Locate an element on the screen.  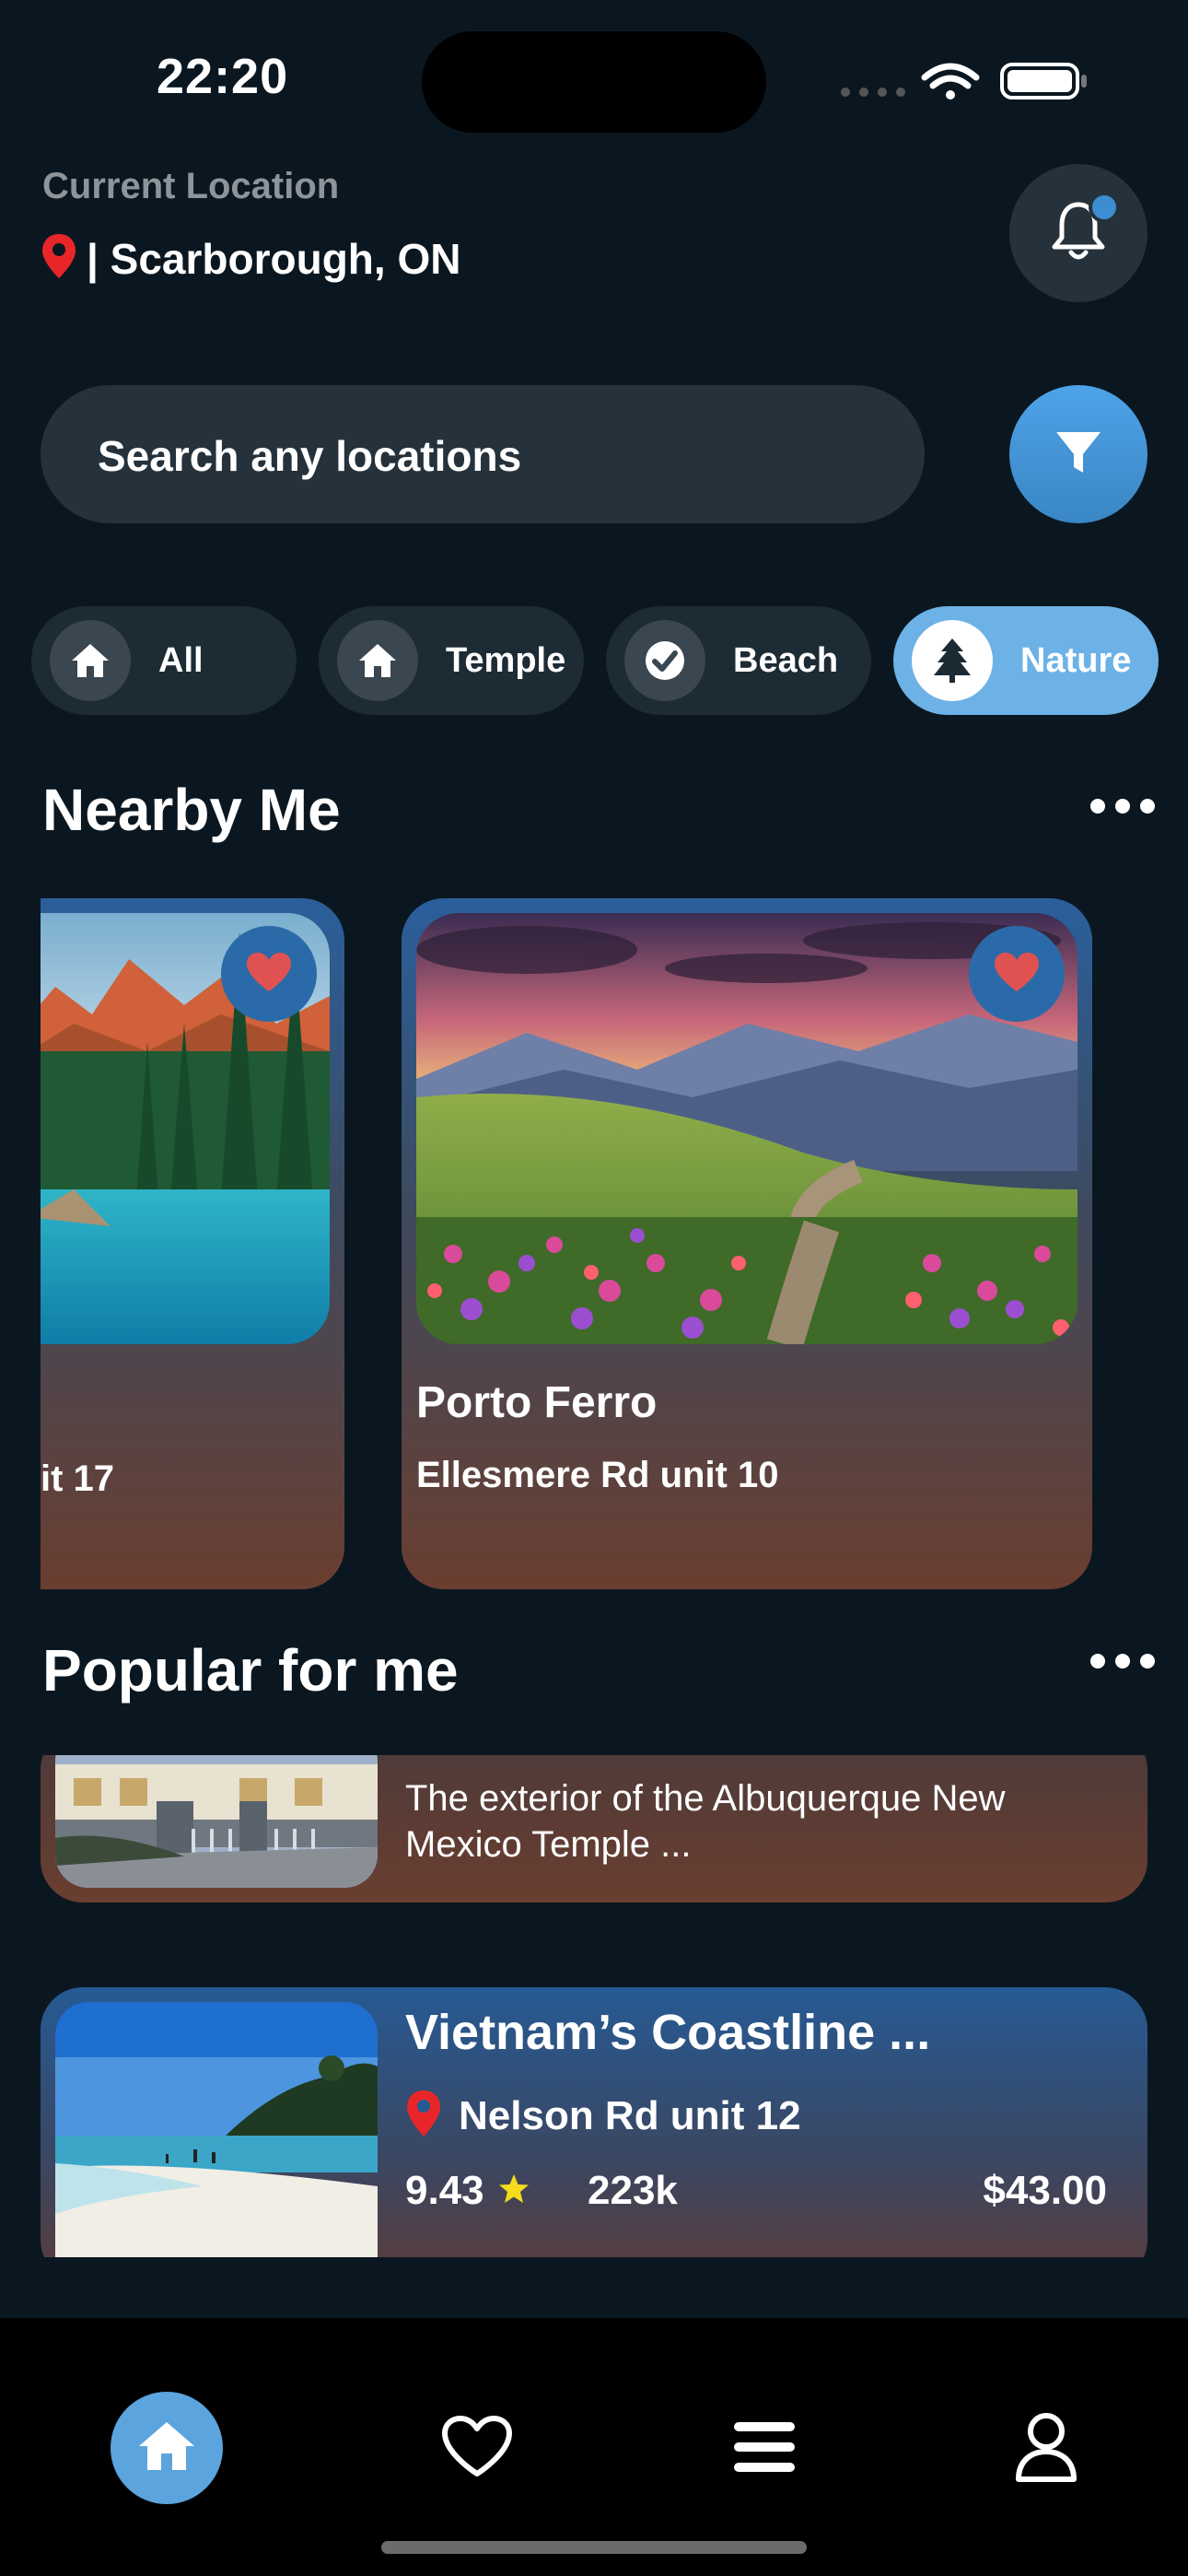
popular-item-address: Nelson Rd unit 12 is located at coordinates (630, 2115).